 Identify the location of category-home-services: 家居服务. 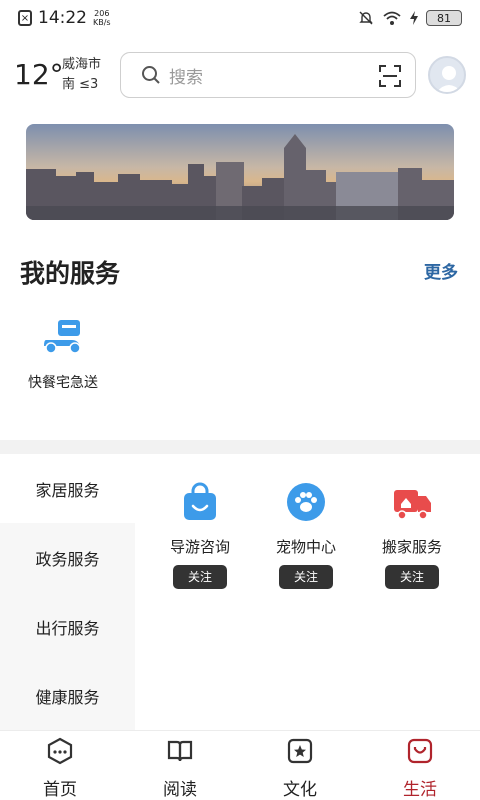
(67, 488).